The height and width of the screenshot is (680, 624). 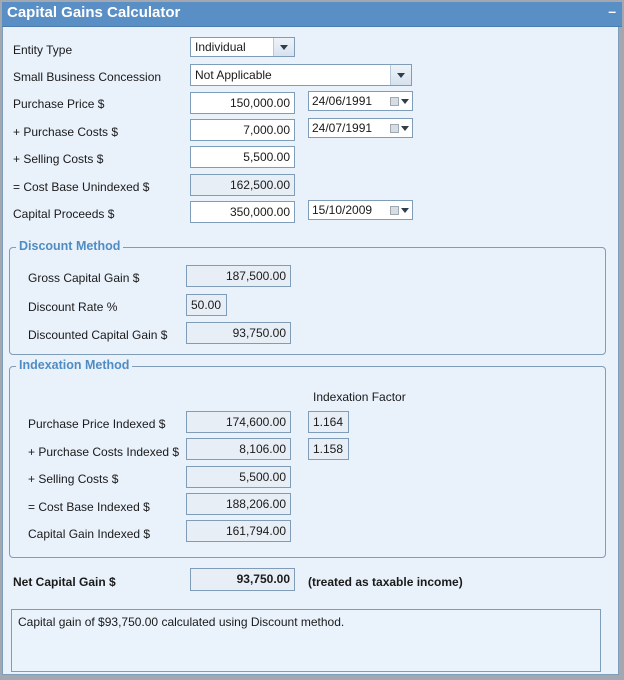 What do you see at coordinates (97, 424) in the screenshot?
I see `purchase-price-indexed-label: Purchase Price Indexed $` at bounding box center [97, 424].